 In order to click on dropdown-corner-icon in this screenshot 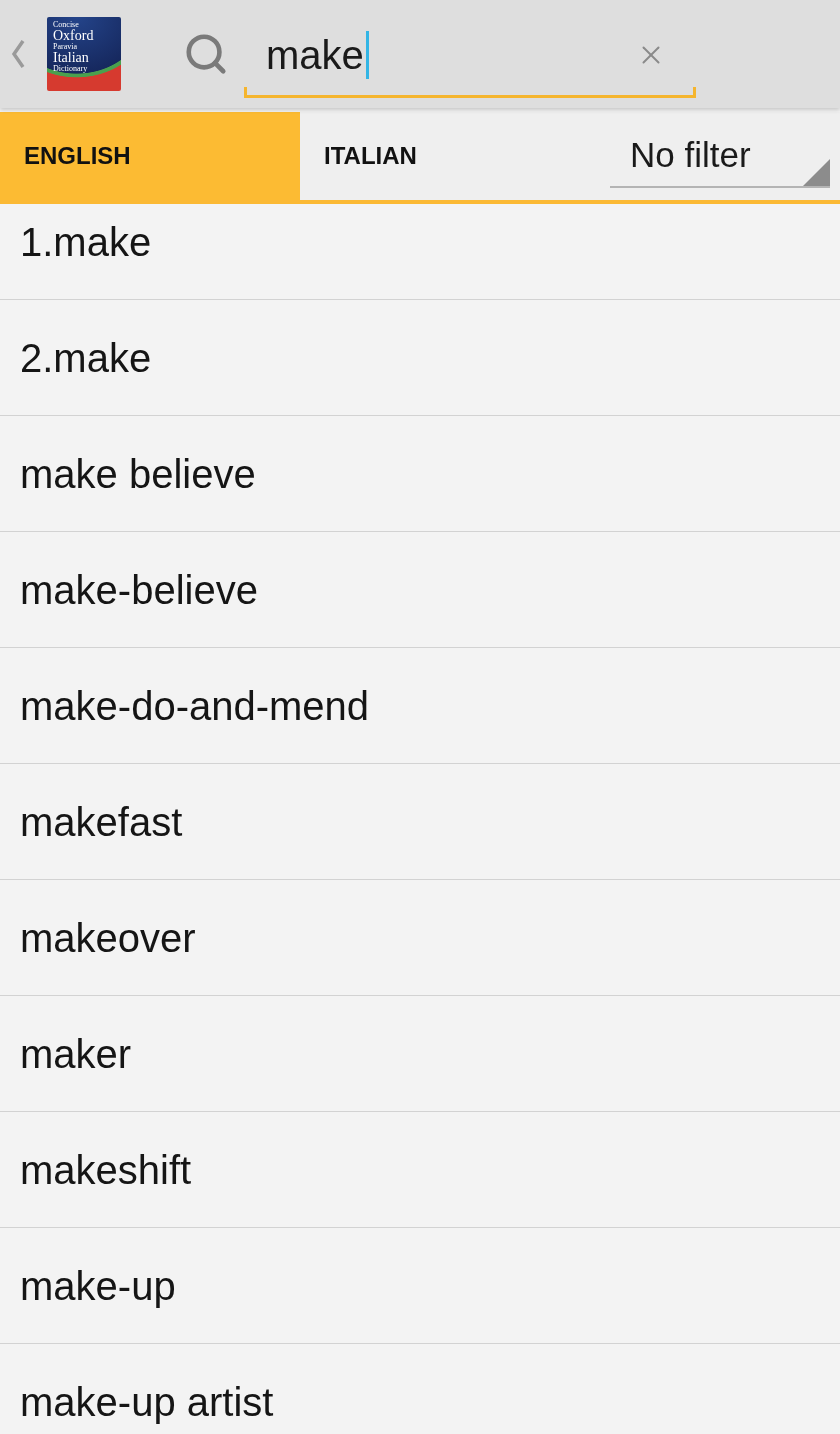, I will do `click(816, 172)`.